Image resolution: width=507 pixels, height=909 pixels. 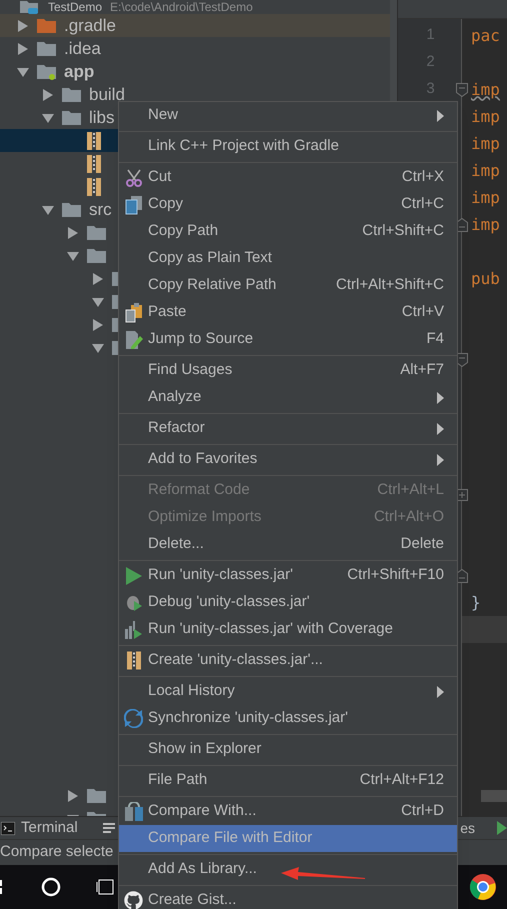 What do you see at coordinates (409, 517) in the screenshot?
I see `shortcut-label: Ctrl+Alt+O` at bounding box center [409, 517].